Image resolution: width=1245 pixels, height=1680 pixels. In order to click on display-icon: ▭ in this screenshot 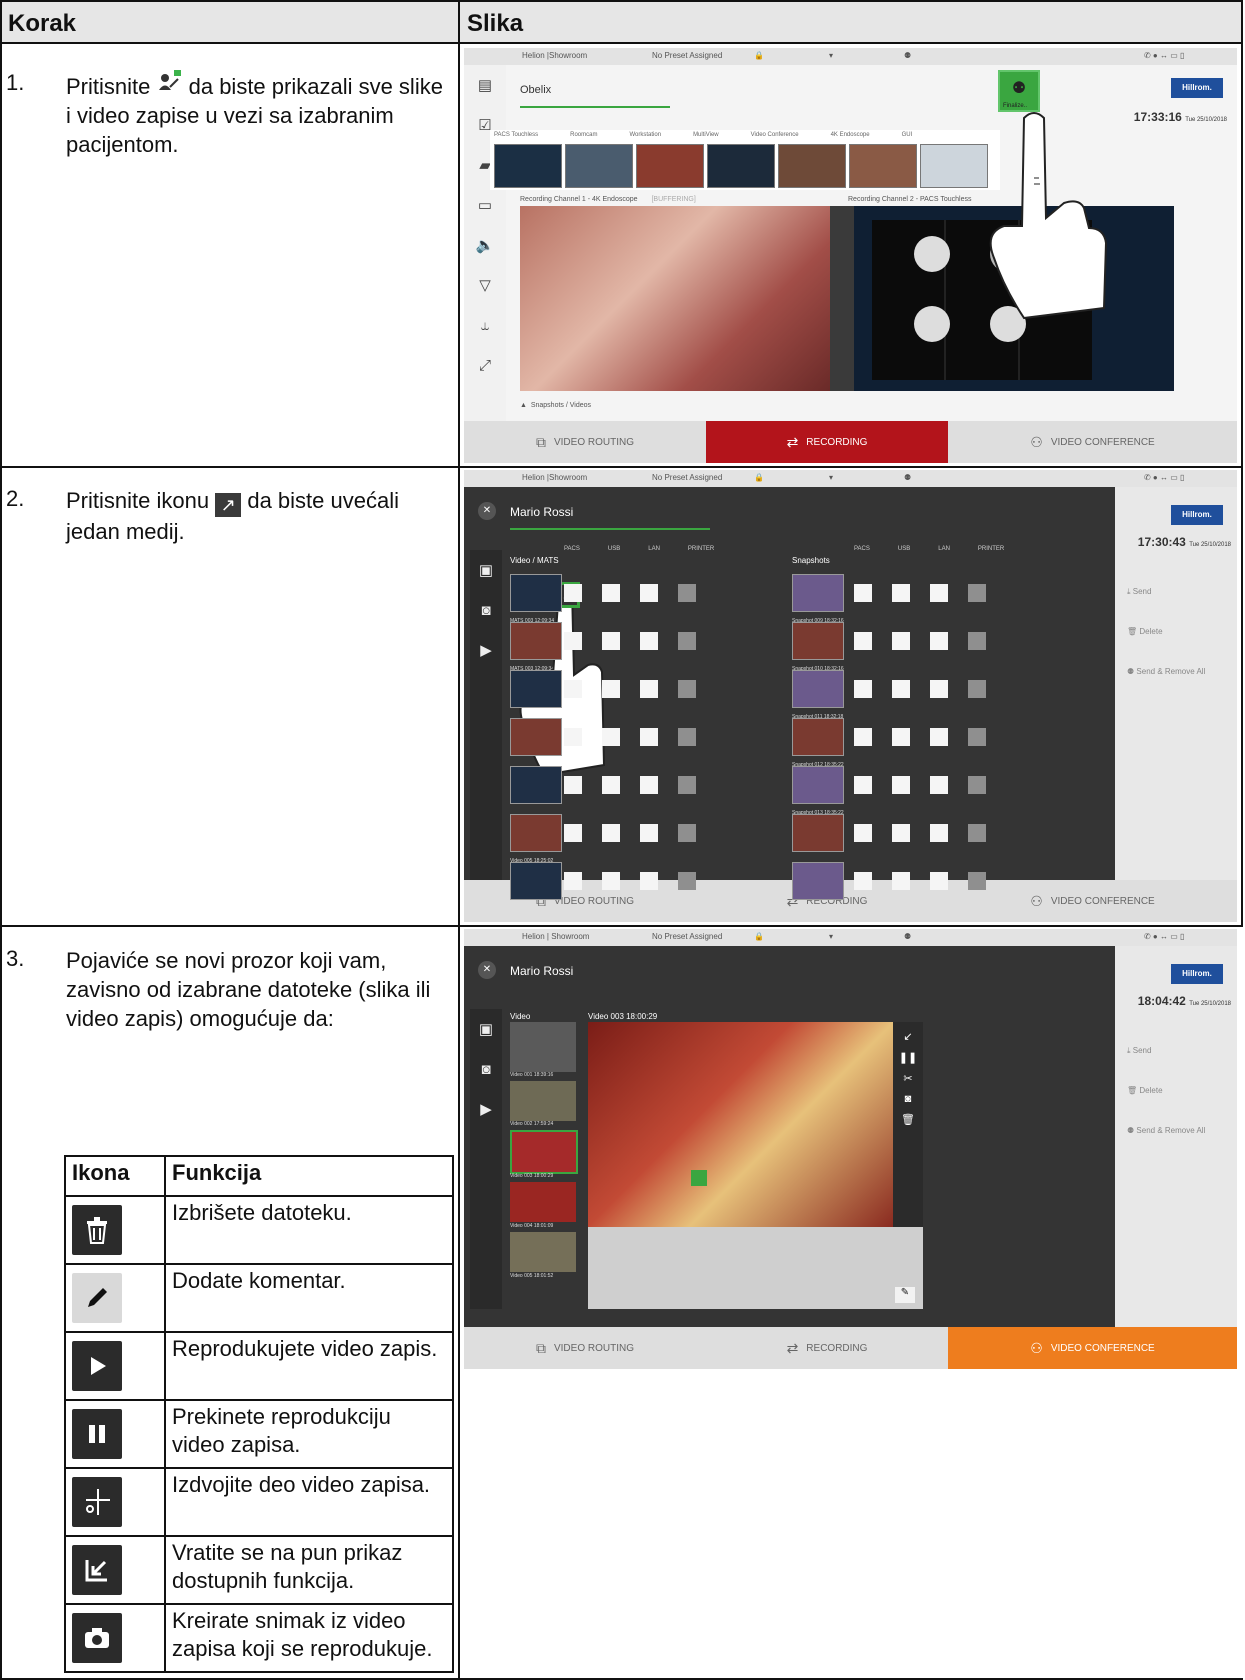, I will do `click(485, 205)`.